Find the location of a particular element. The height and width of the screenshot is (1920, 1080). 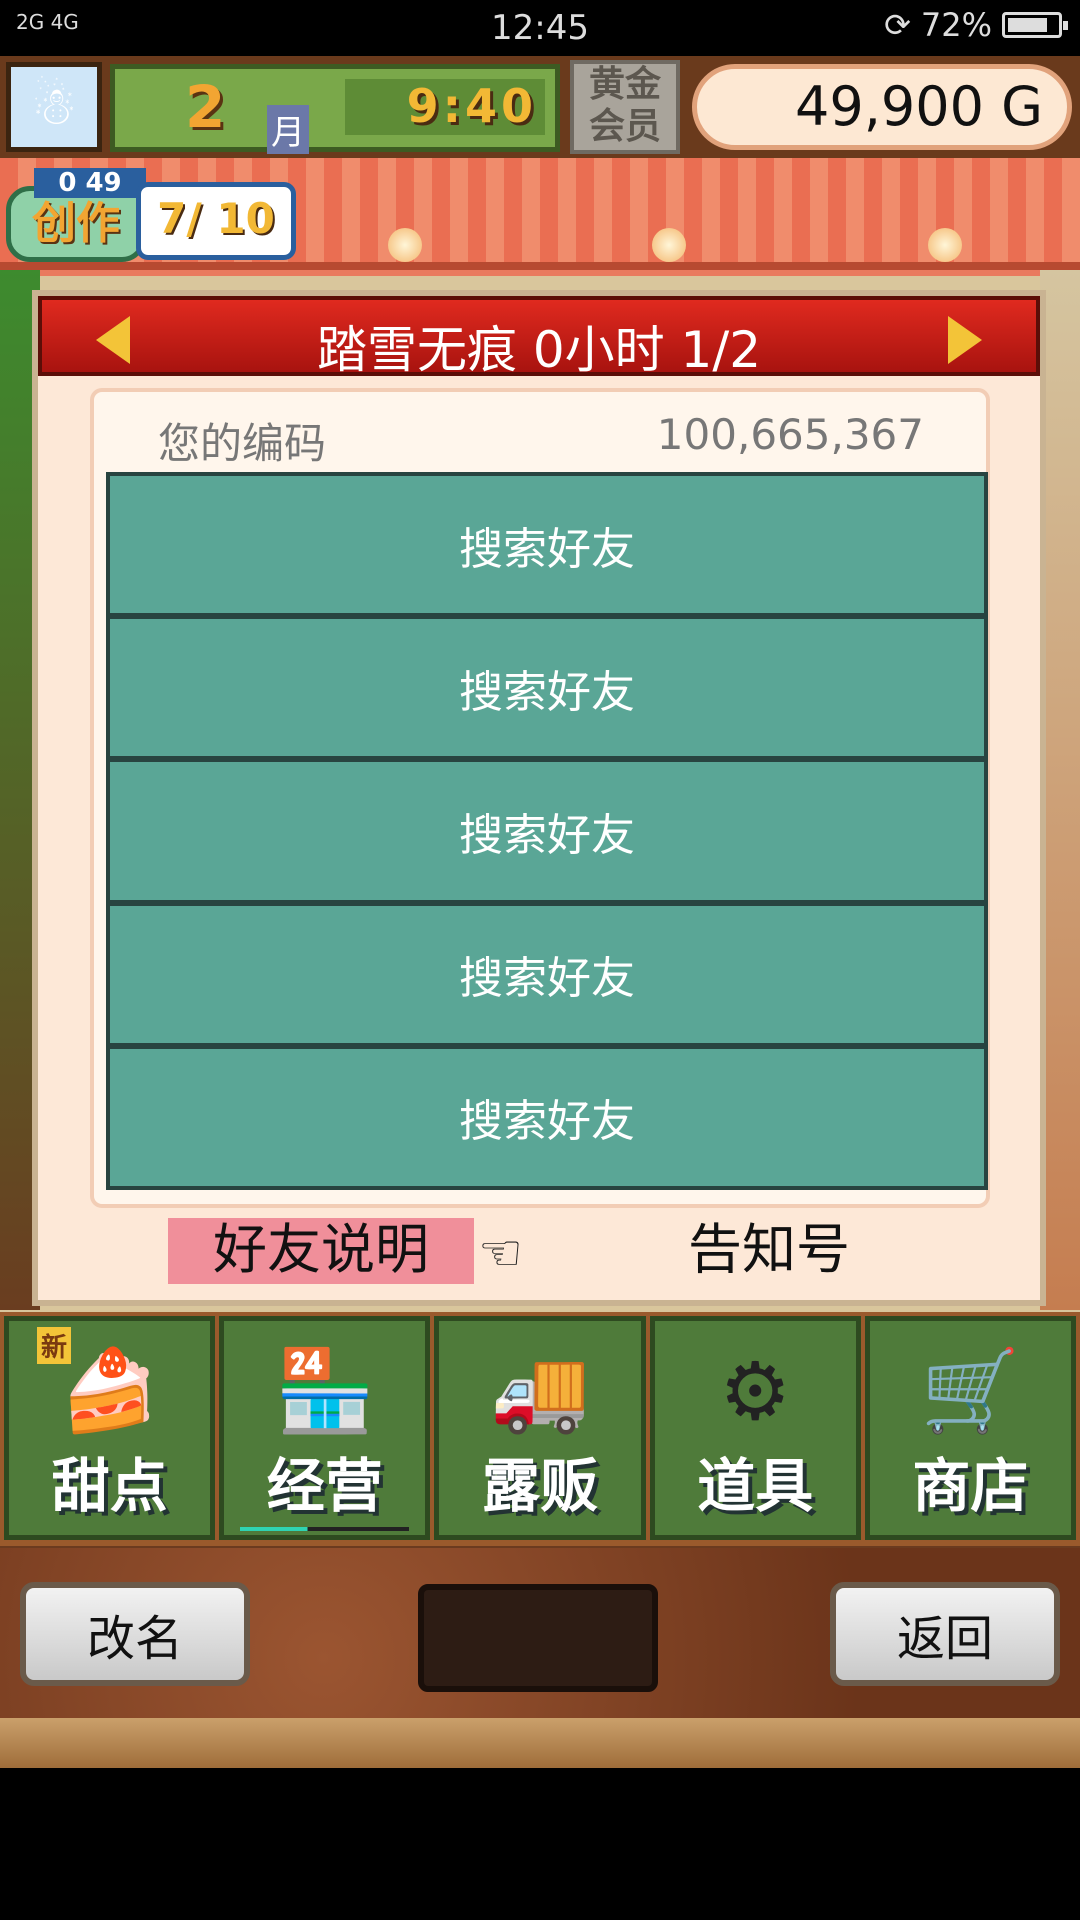

friend-explain-button: 好友说明 is located at coordinates (321, 1251).